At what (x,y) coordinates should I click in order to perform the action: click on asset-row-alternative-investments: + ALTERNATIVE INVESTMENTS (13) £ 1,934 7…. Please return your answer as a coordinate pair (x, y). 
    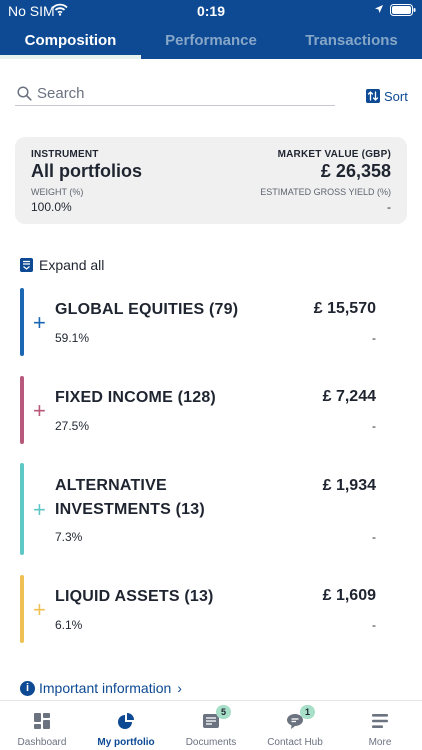
    Looking at the image, I should click on (201, 509).